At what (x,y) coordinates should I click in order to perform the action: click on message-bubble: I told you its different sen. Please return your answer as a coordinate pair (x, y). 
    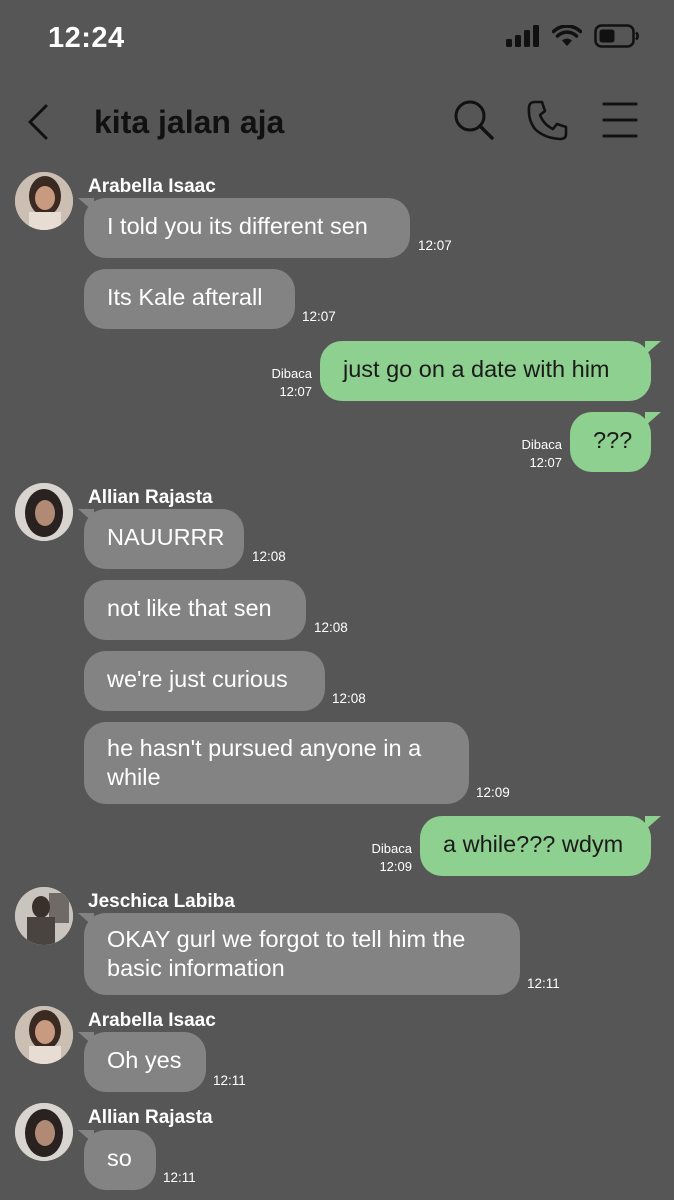
    Looking at the image, I should click on (247, 228).